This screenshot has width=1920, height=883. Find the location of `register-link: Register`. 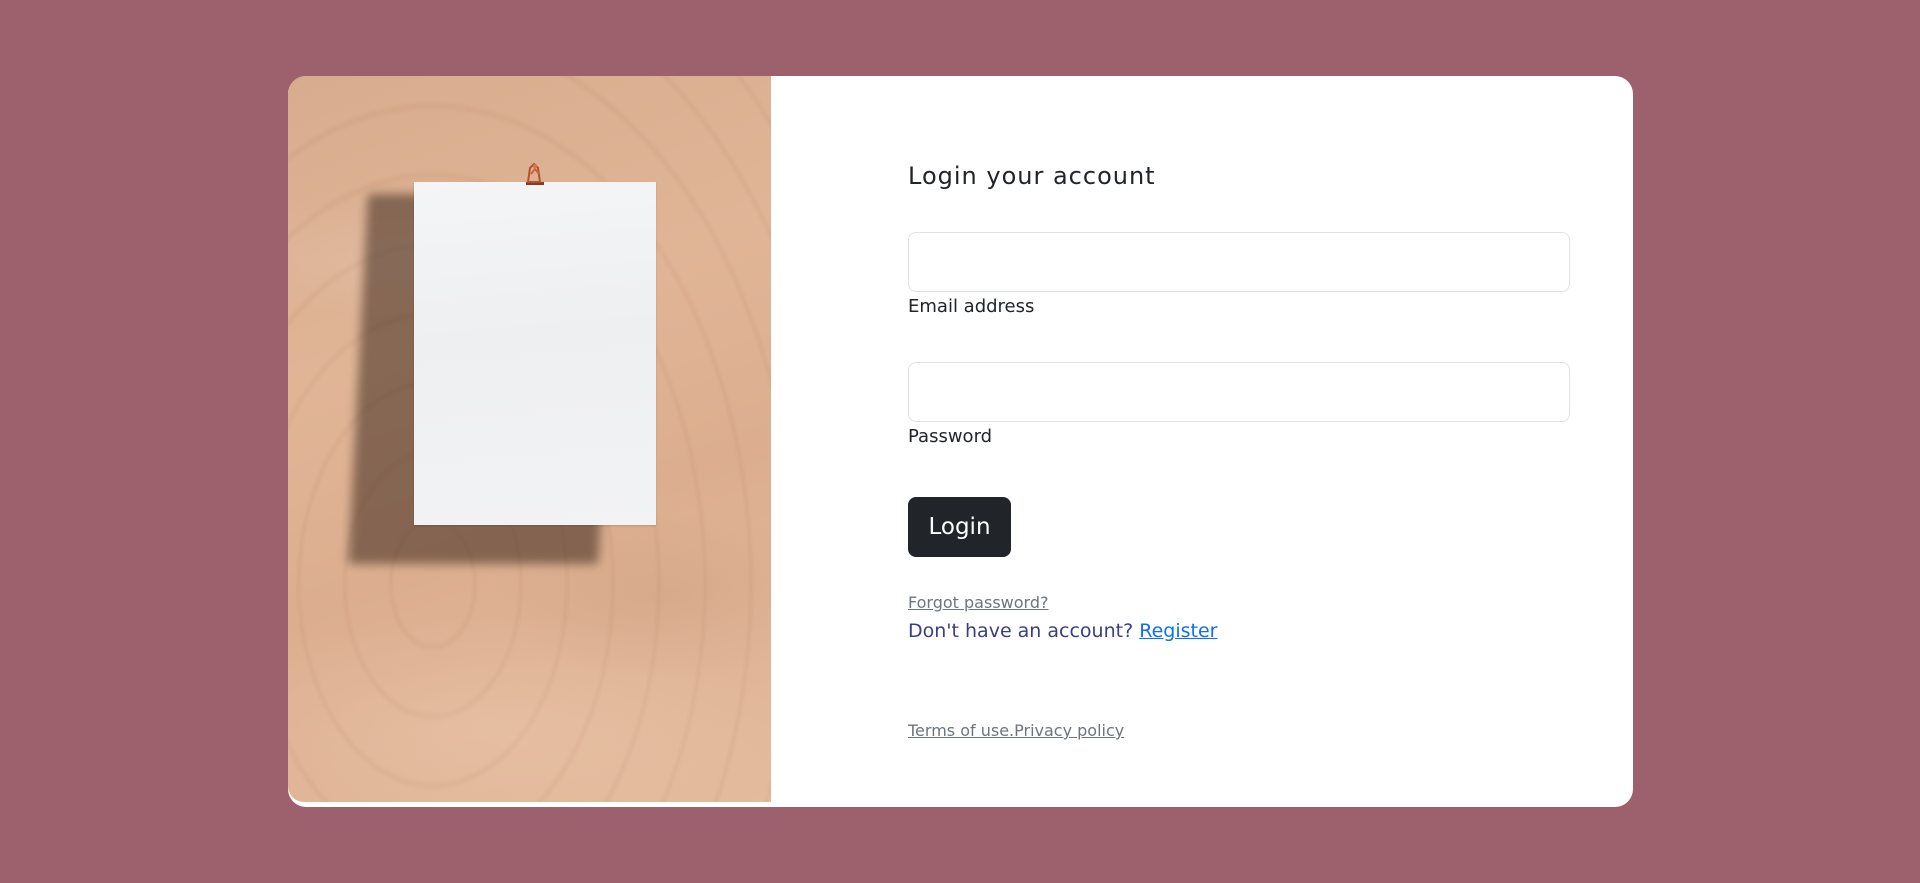

register-link: Register is located at coordinates (1178, 631).